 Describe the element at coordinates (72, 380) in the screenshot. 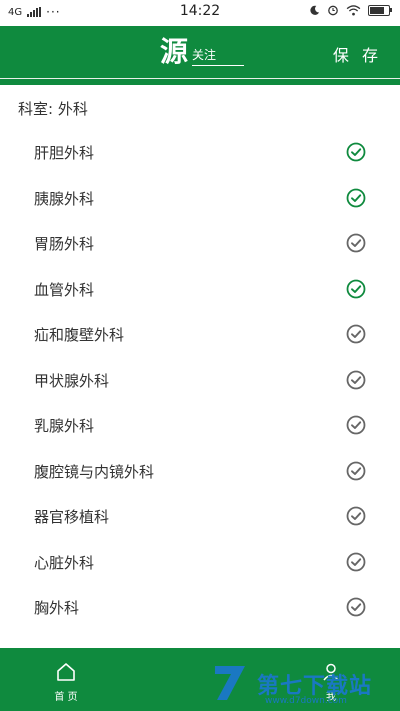

I see `list-item-label: 甲状腺外科` at that location.